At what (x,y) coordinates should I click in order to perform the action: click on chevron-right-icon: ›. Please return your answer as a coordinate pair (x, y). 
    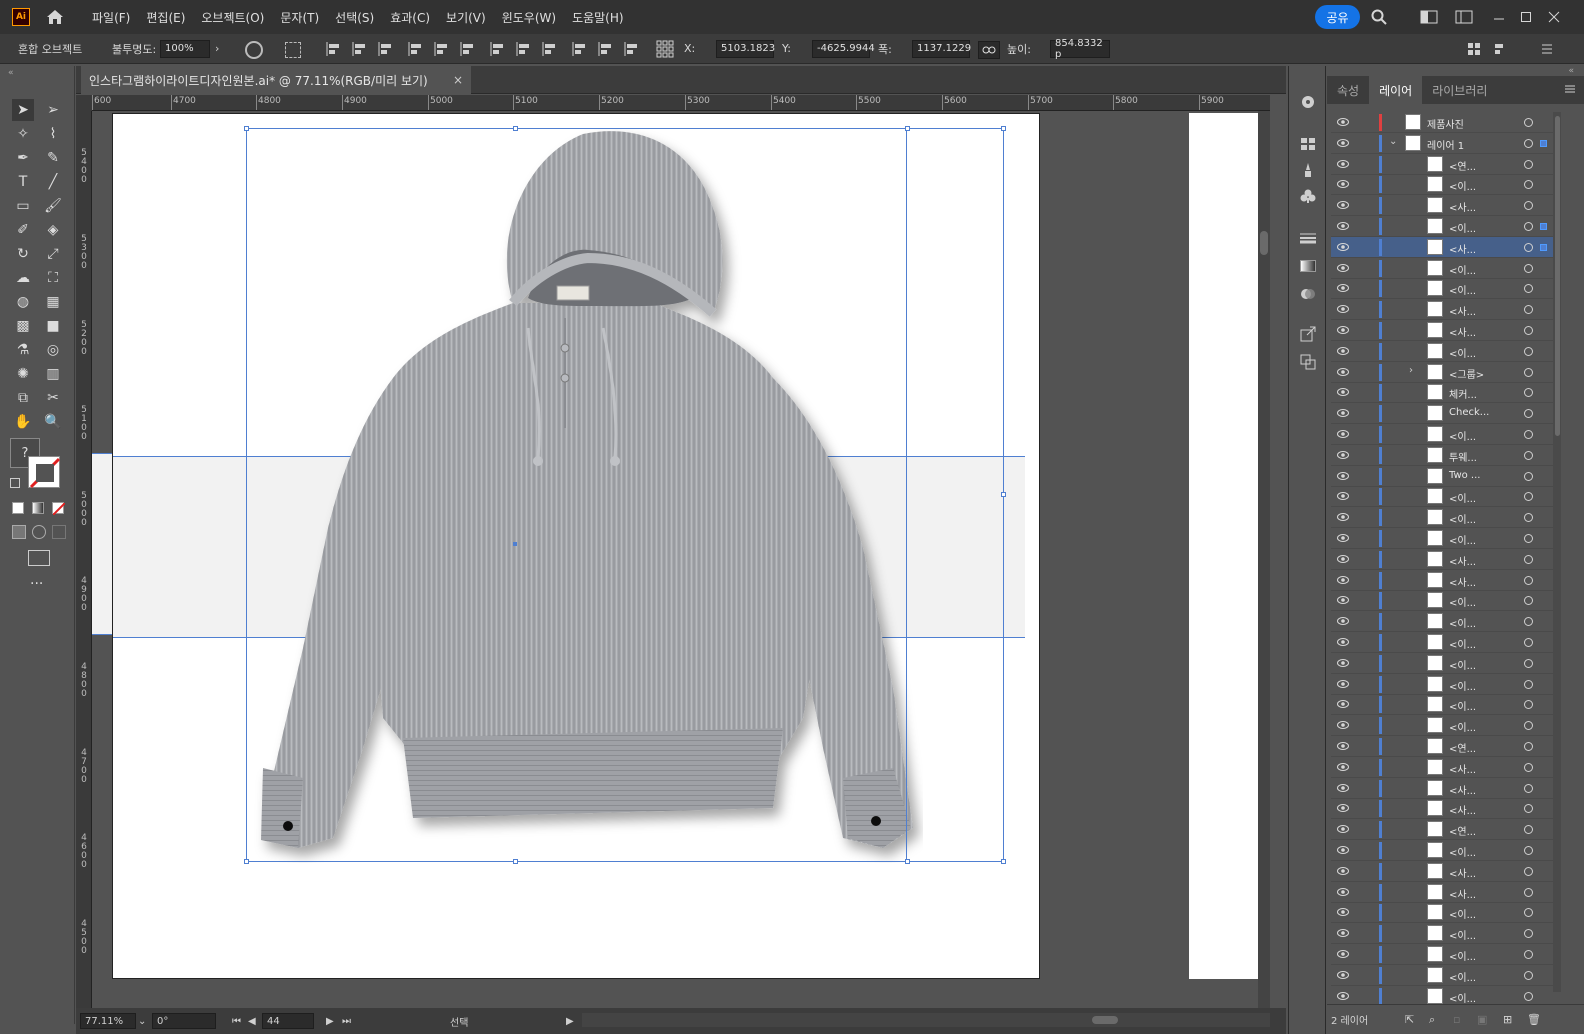
    Looking at the image, I should click on (1411, 370).